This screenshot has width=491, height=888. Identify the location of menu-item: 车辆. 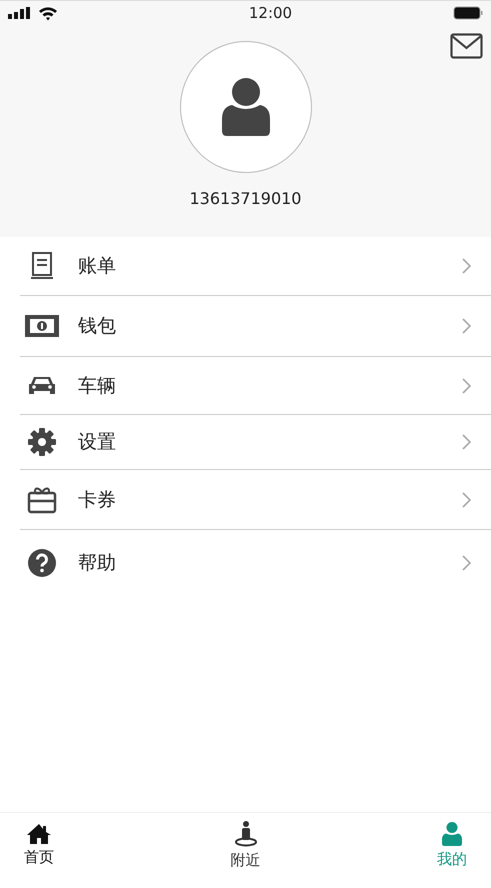
(255, 386).